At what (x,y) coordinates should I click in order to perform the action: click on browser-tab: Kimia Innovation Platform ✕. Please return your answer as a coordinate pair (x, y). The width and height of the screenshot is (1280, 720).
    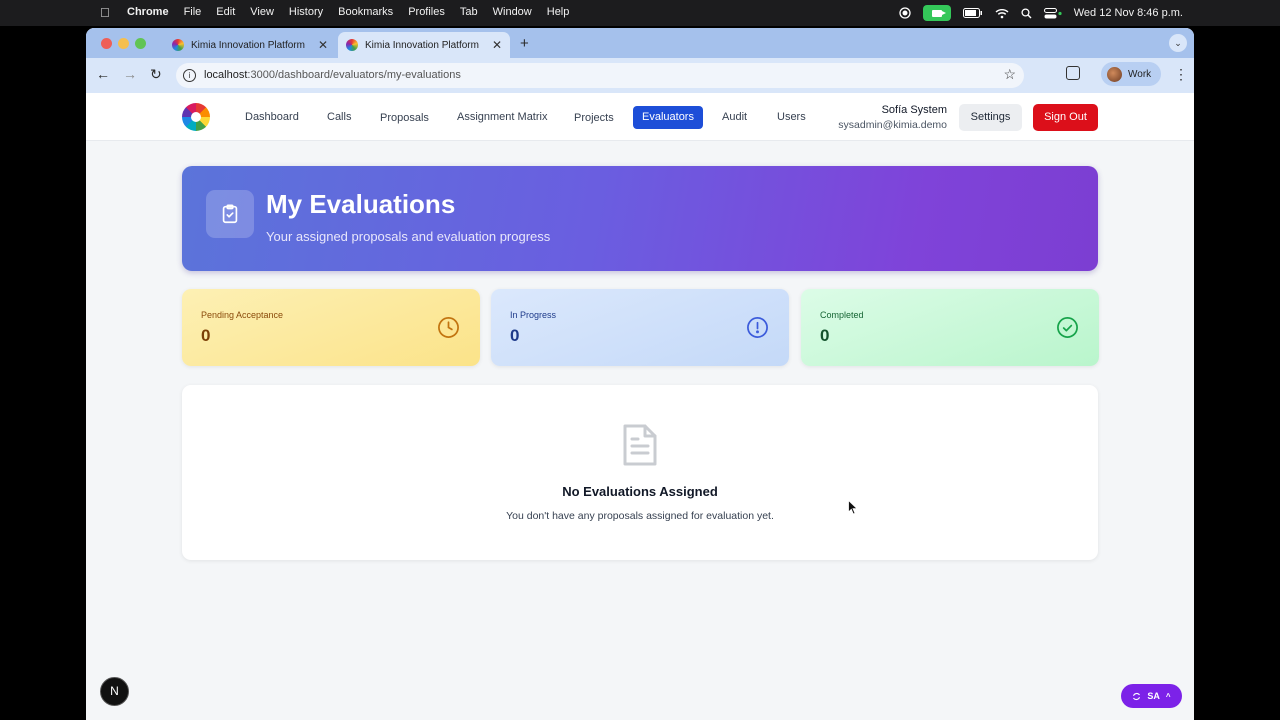
    Looking at the image, I should click on (250, 45).